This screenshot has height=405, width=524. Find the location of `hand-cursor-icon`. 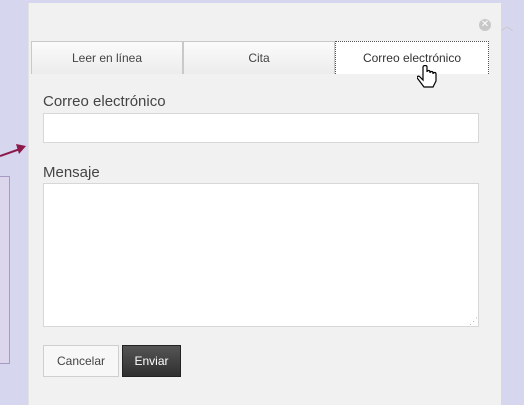

hand-cursor-icon is located at coordinates (427, 76).